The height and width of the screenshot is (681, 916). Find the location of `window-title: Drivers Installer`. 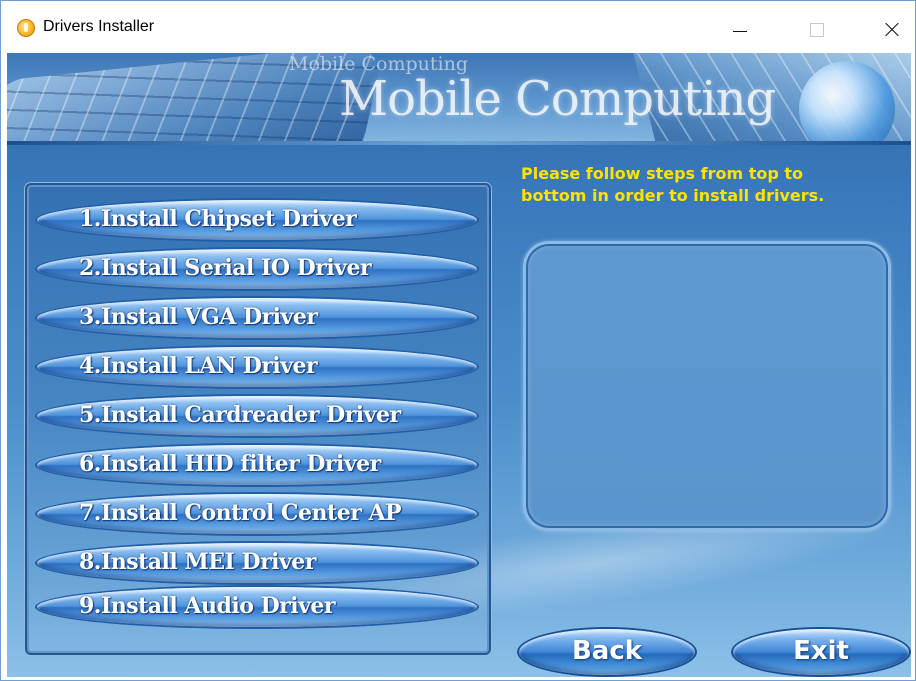

window-title: Drivers Installer is located at coordinates (99, 26).